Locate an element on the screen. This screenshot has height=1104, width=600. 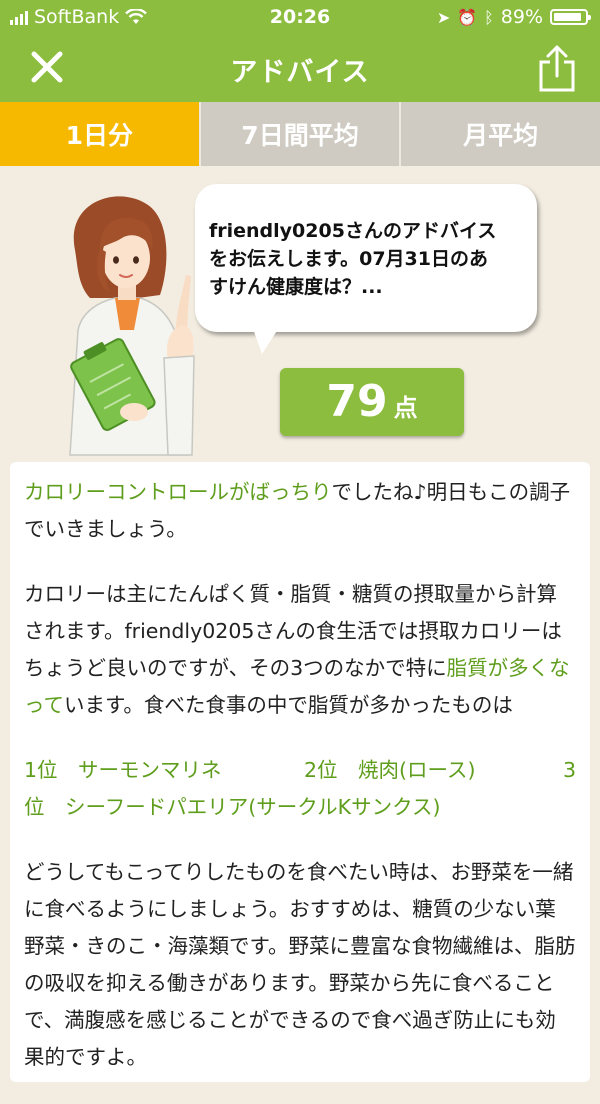
share-icon is located at coordinates (557, 68).